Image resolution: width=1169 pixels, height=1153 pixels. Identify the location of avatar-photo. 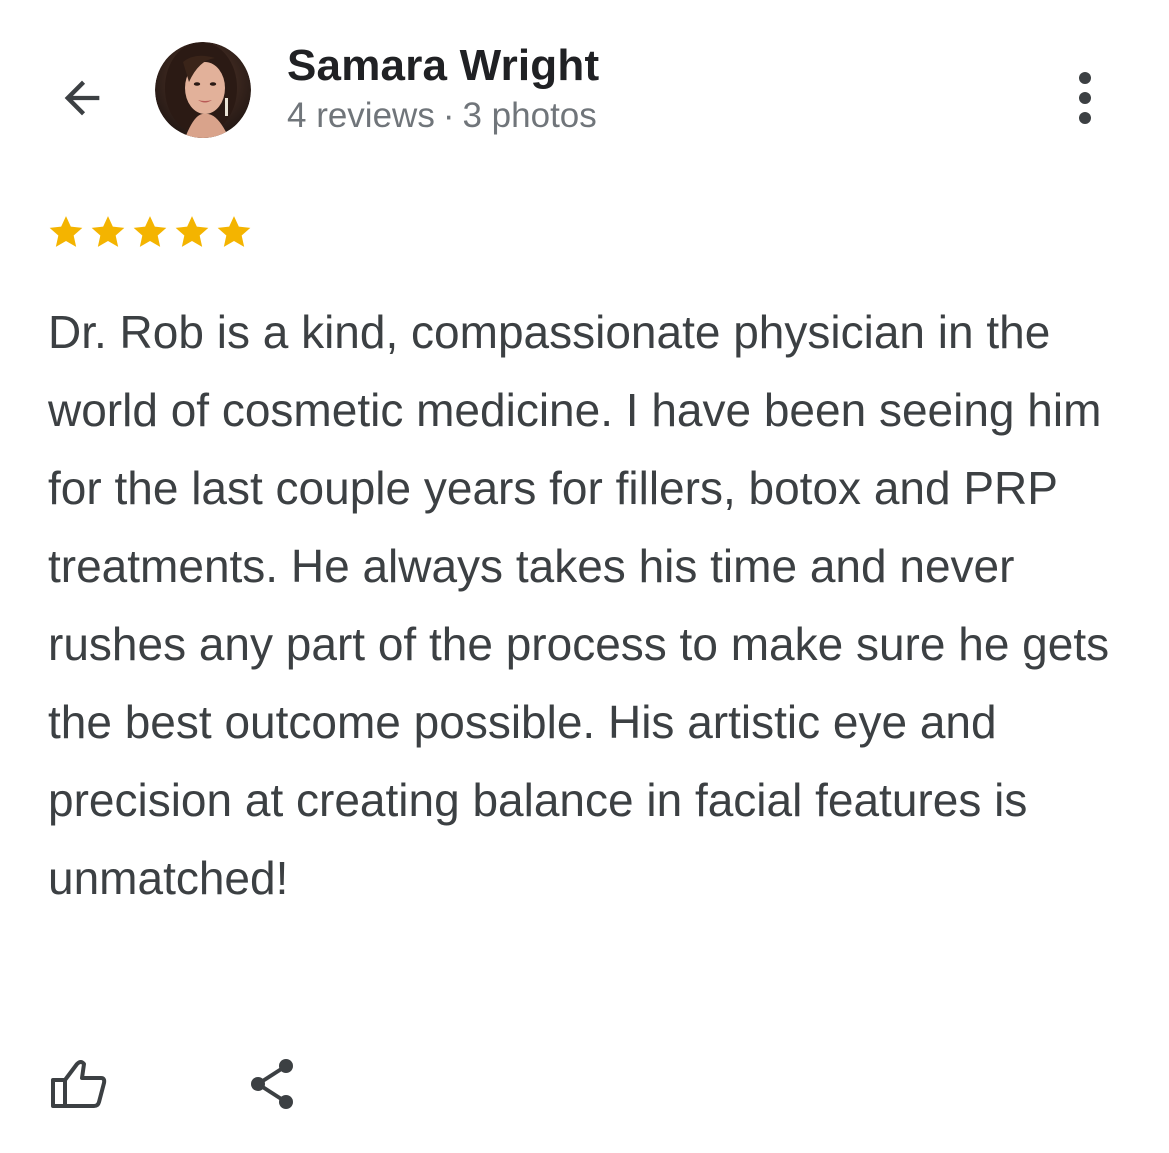
(203, 90).